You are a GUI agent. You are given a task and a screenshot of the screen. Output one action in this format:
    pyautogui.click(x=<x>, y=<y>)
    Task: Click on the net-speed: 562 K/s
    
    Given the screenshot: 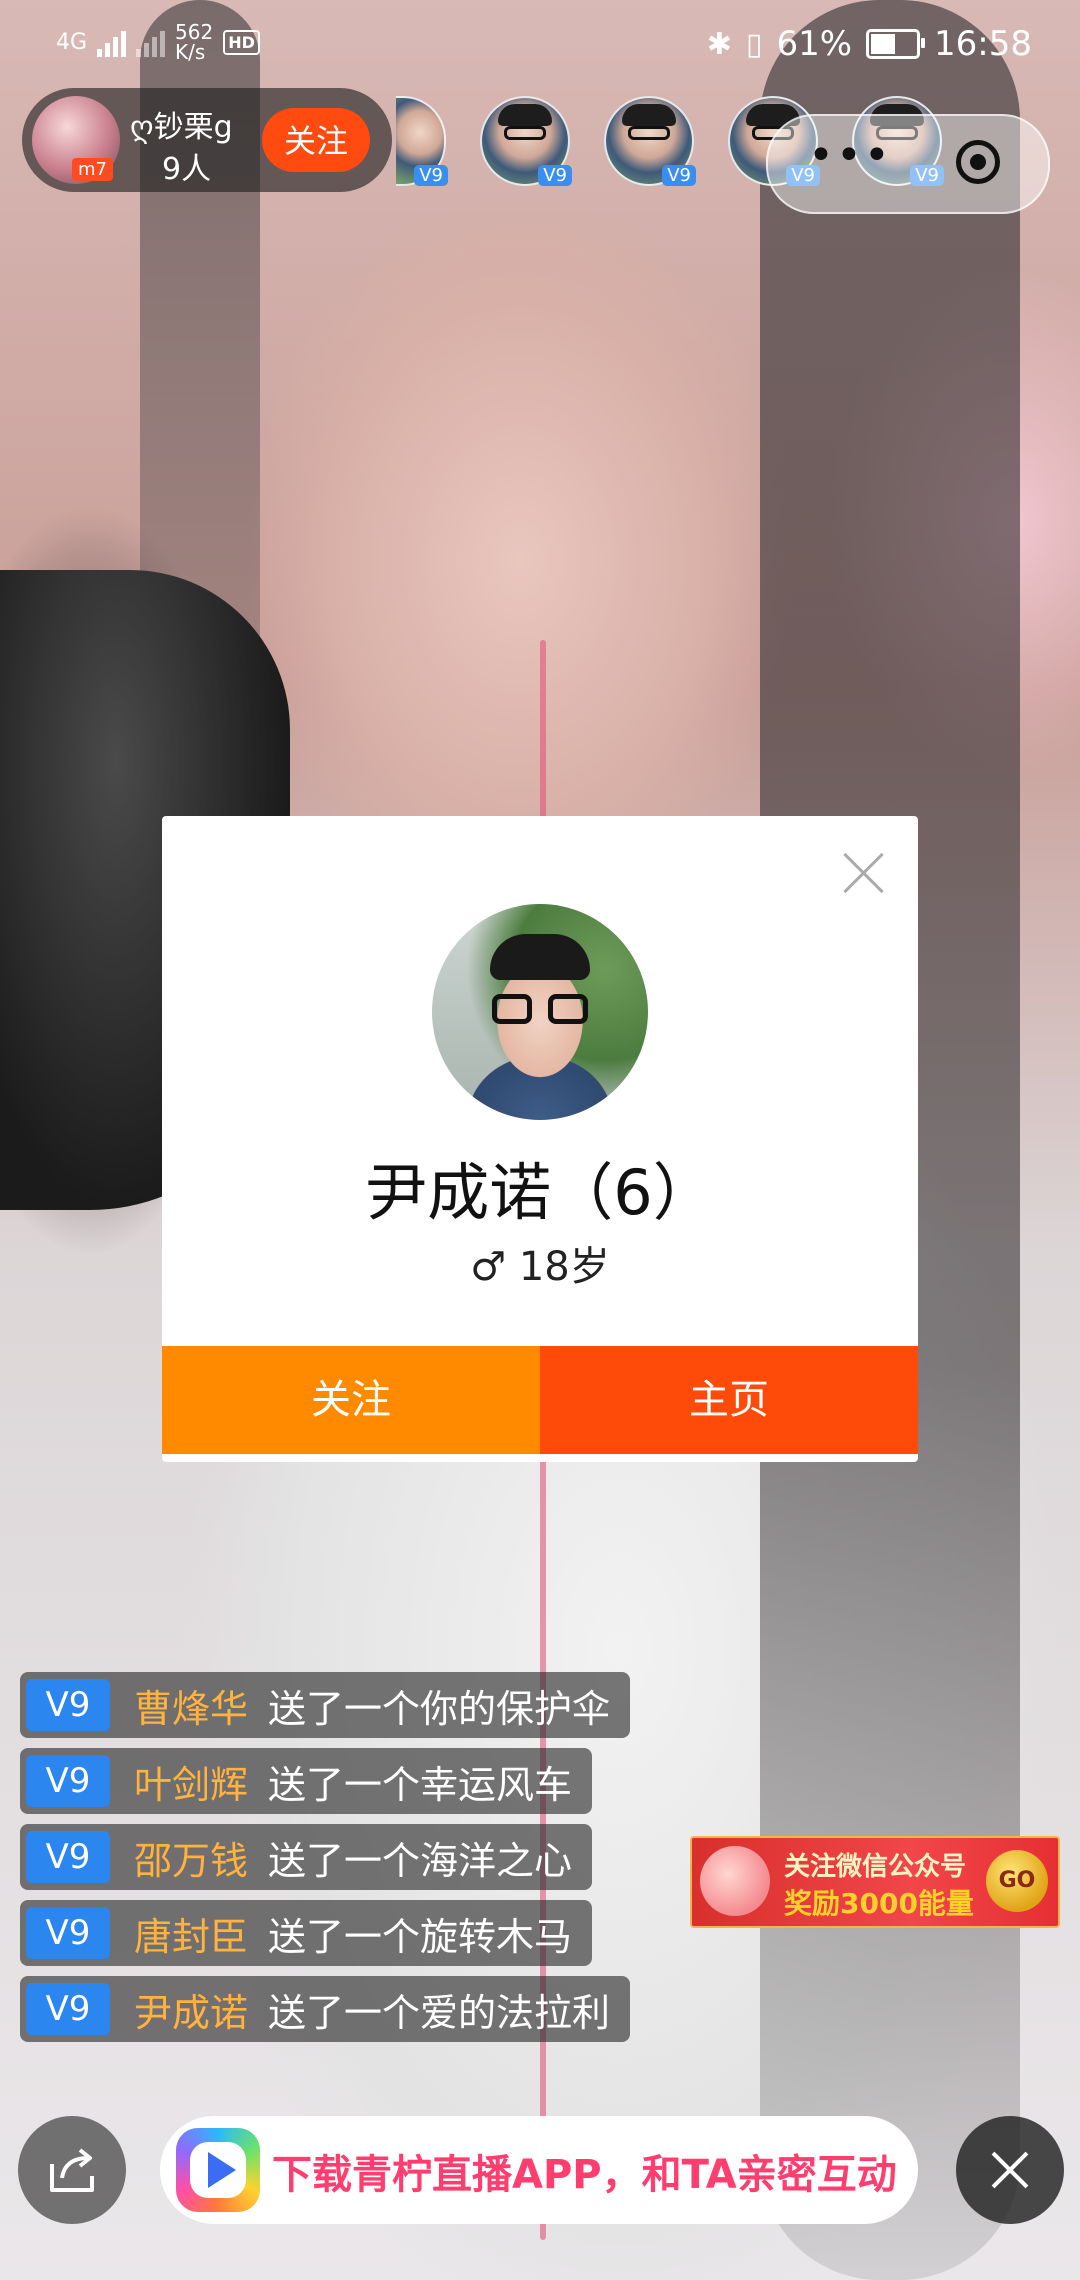 What is the action you would take?
    pyautogui.click(x=194, y=42)
    